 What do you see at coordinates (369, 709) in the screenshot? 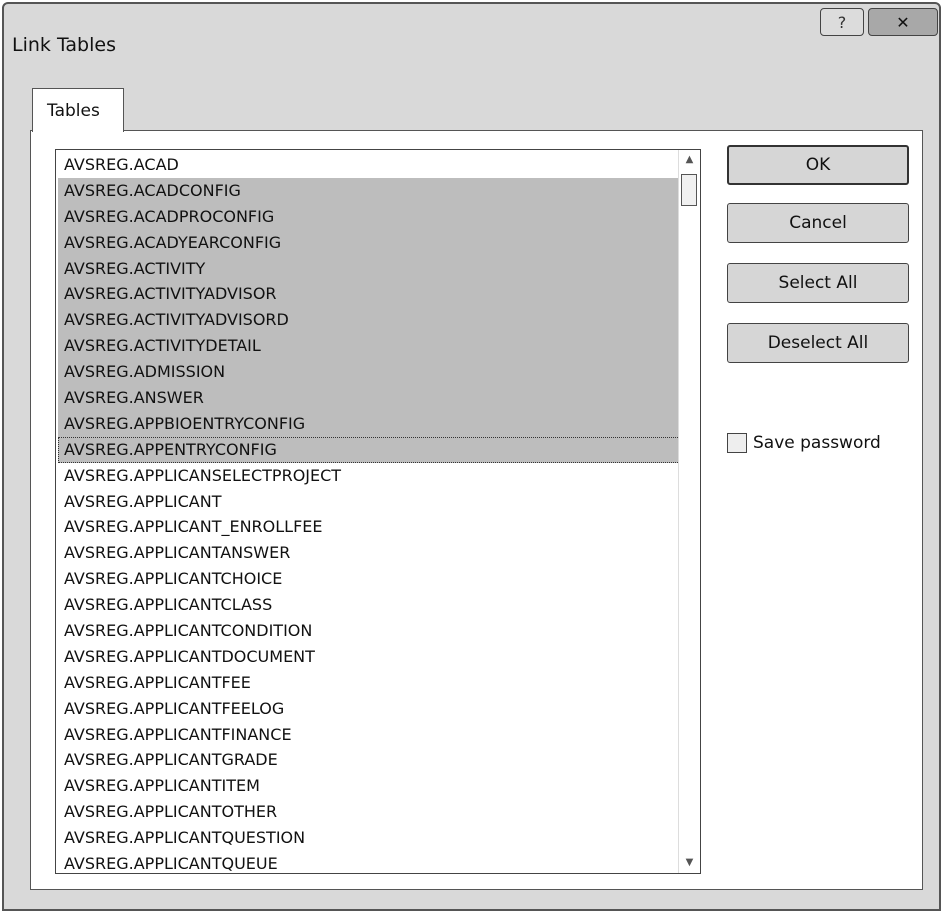
I see `table-list-item: AVSREG.APPLICANTFEELOG` at bounding box center [369, 709].